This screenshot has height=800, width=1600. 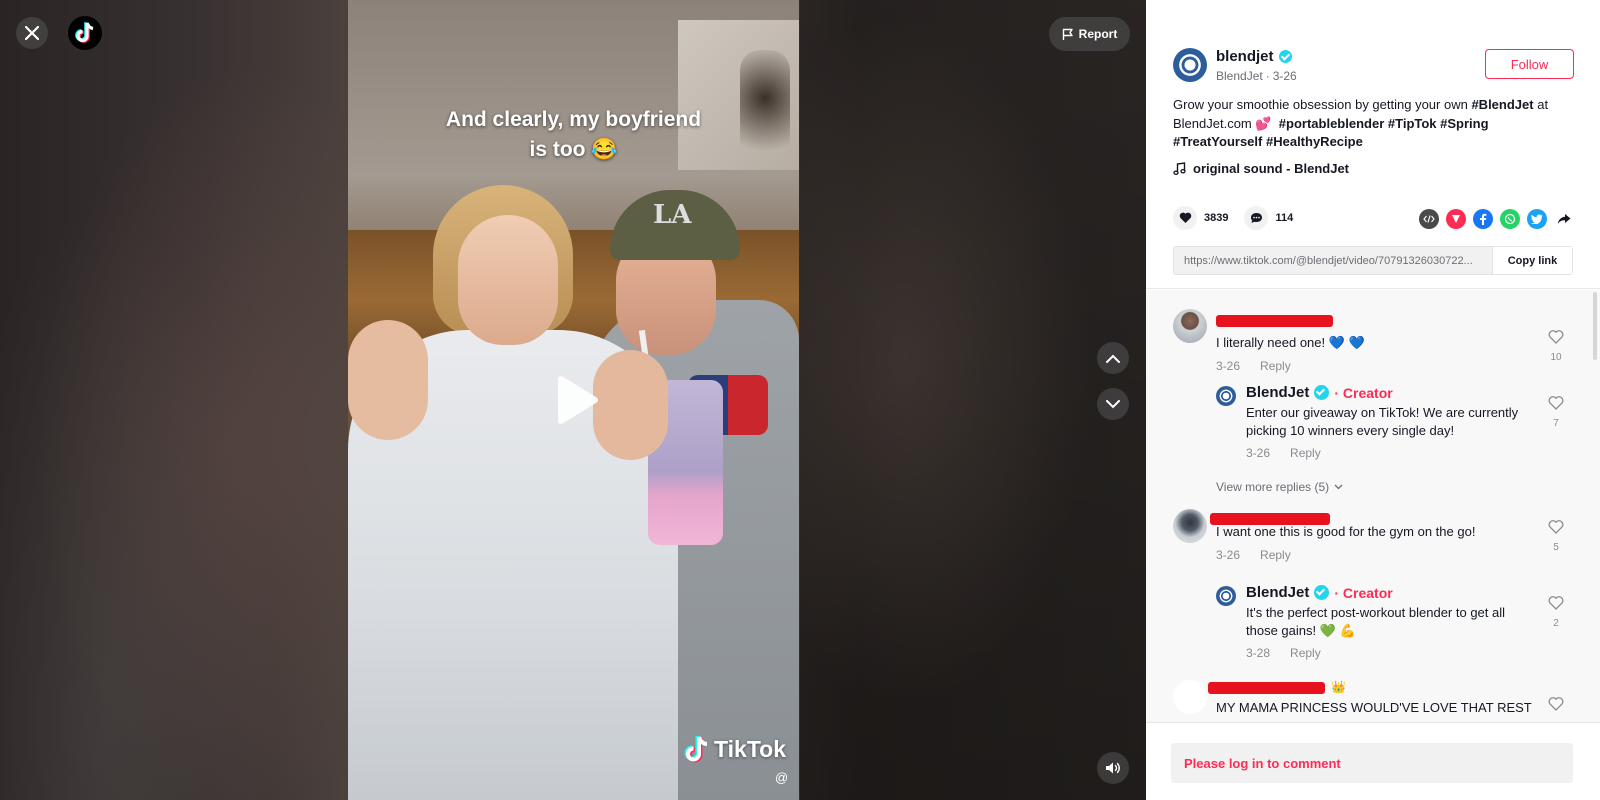 I want to click on comment-text: I literally need one! 💙 💙, so click(x=1290, y=342).